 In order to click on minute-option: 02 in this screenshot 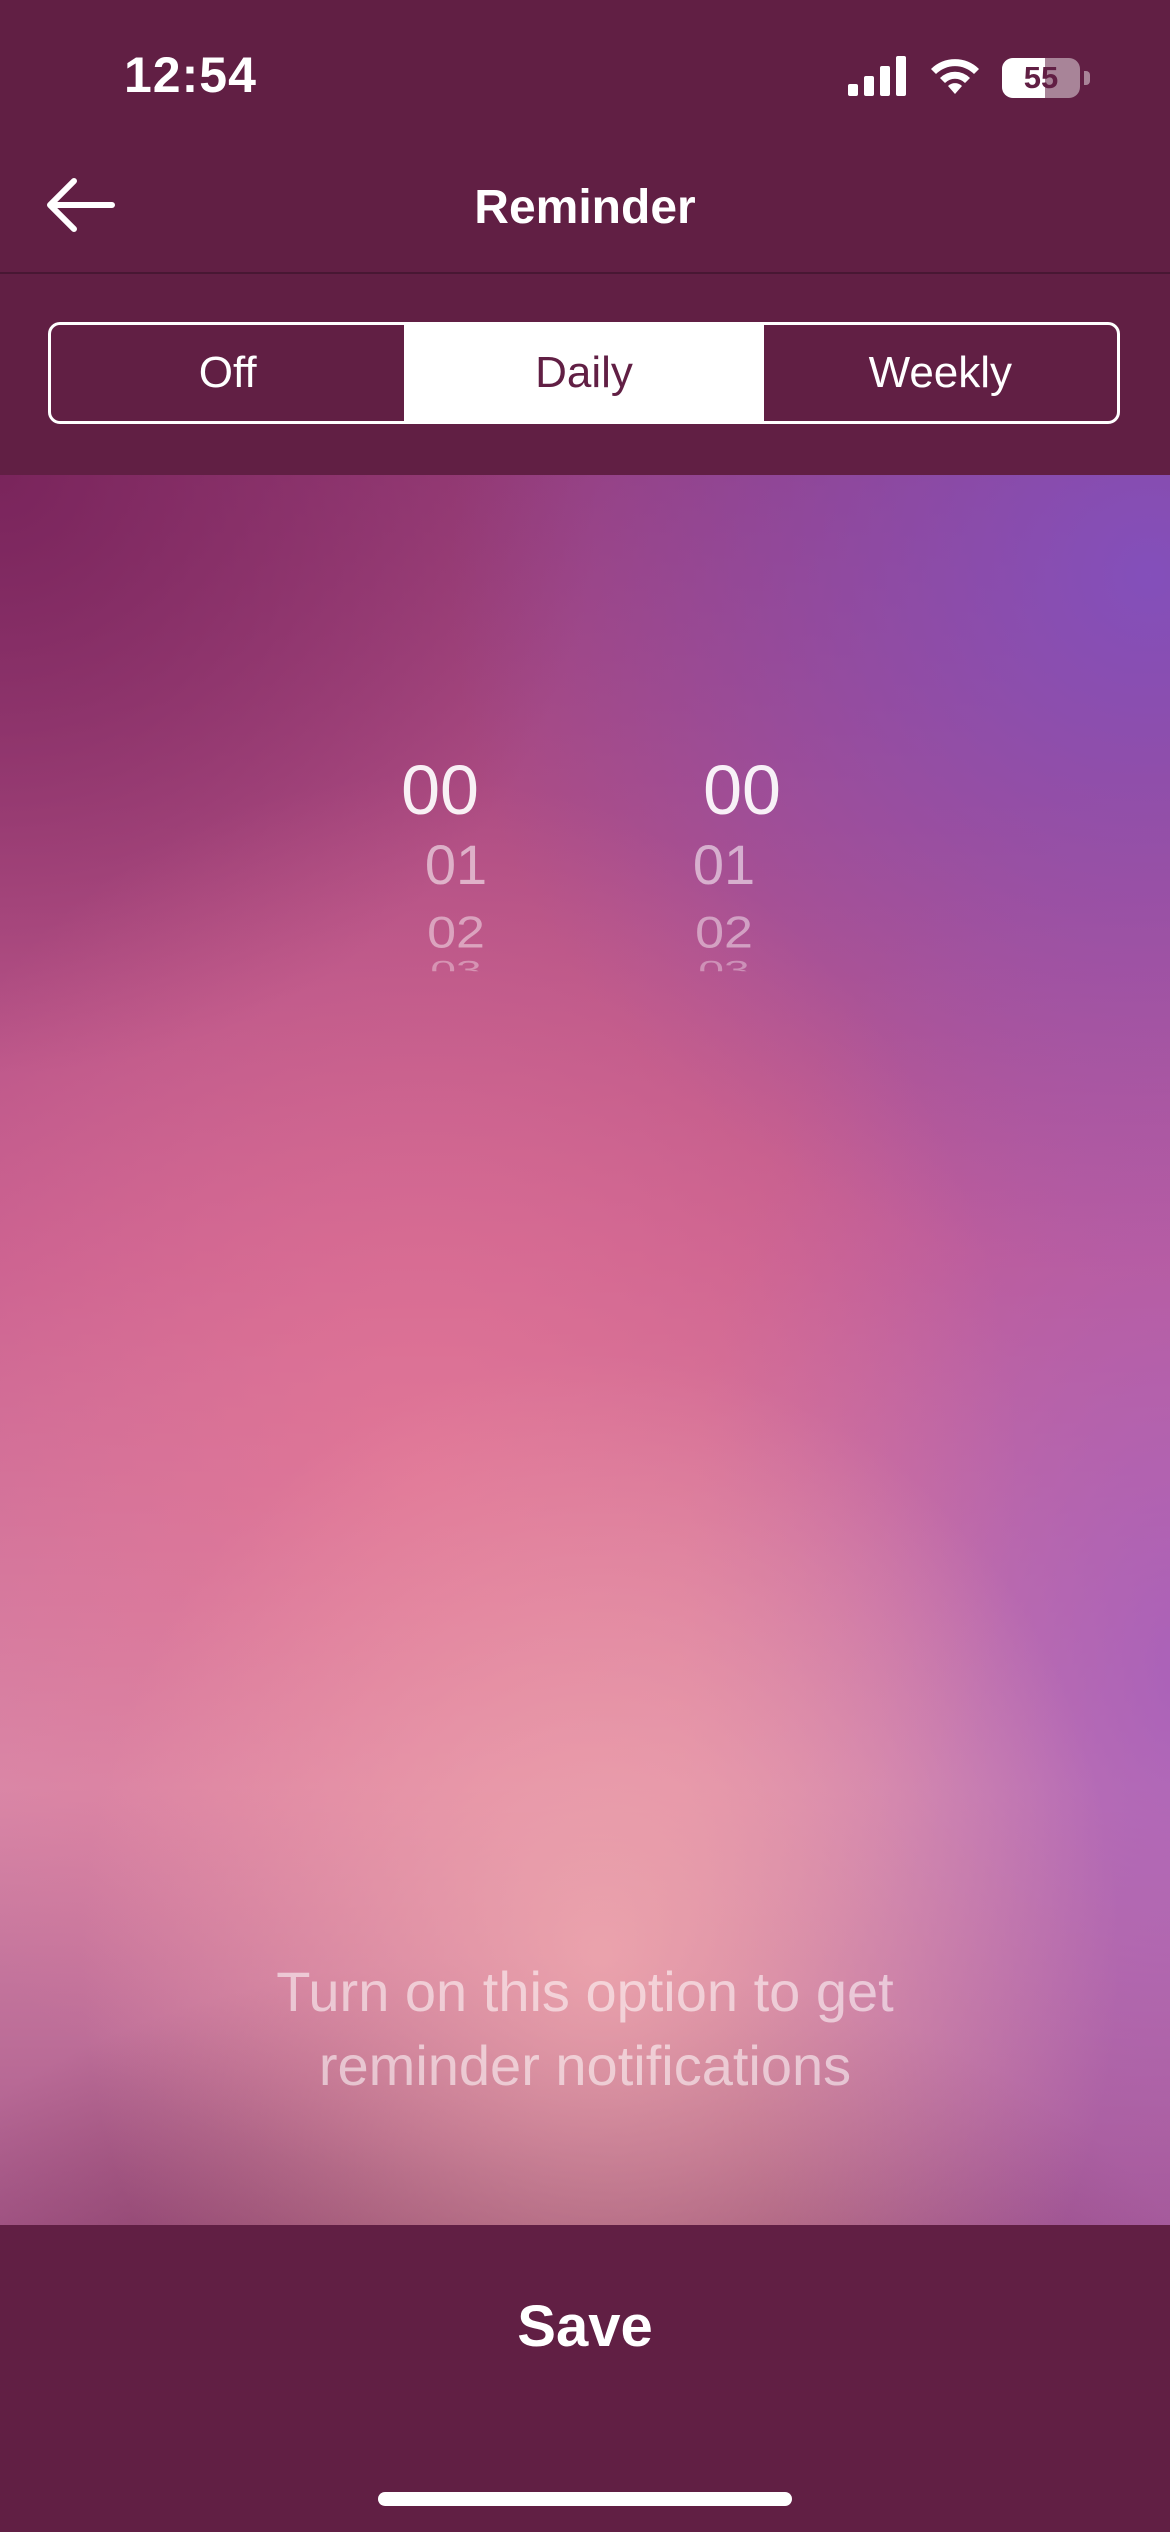, I will do `click(742, 933)`.